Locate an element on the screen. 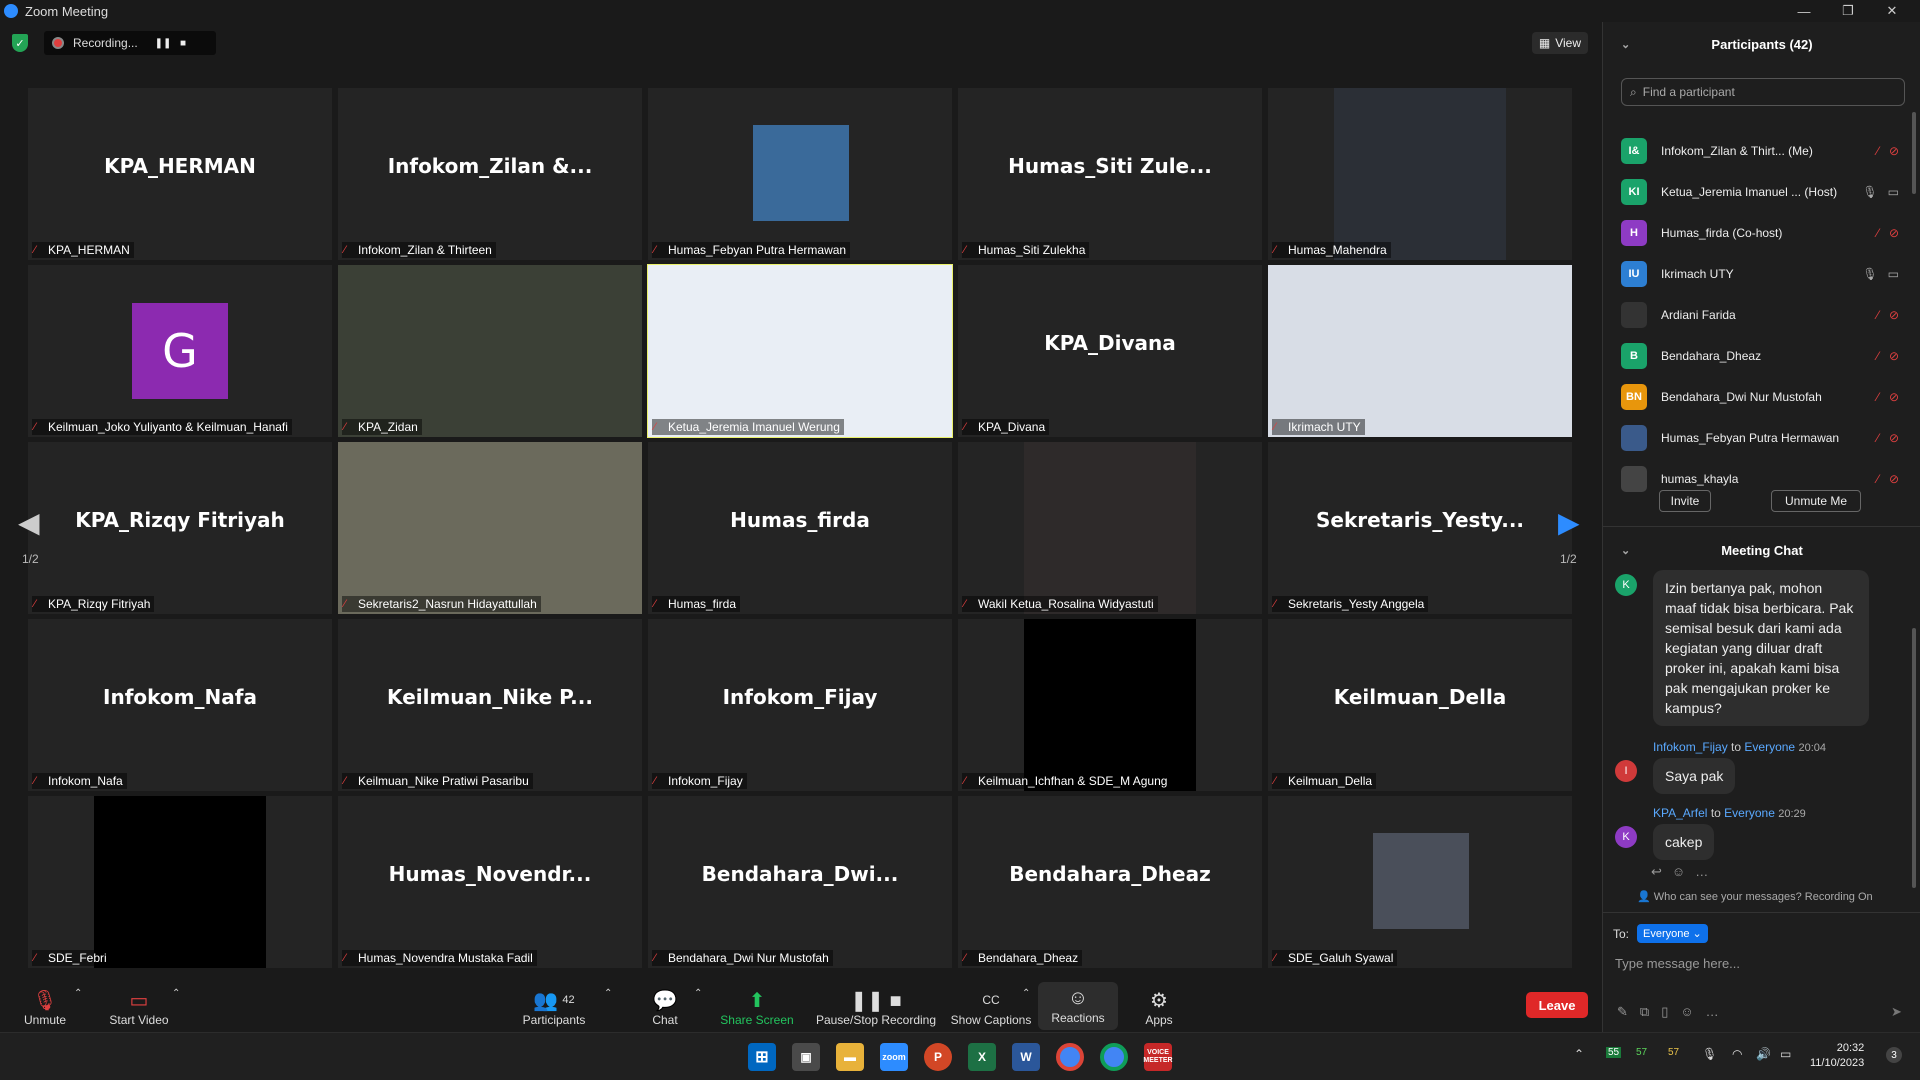 The image size is (1920, 1080). collapse-participants-icon: ⌄ is located at coordinates (1625, 44).